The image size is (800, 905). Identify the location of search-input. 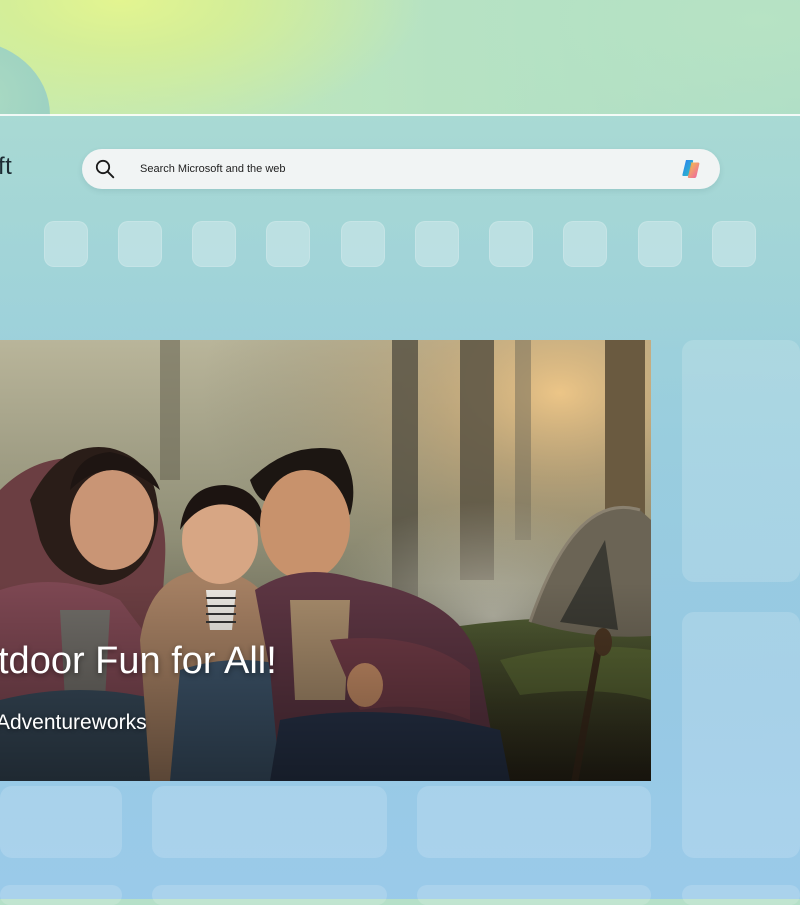
(400, 169).